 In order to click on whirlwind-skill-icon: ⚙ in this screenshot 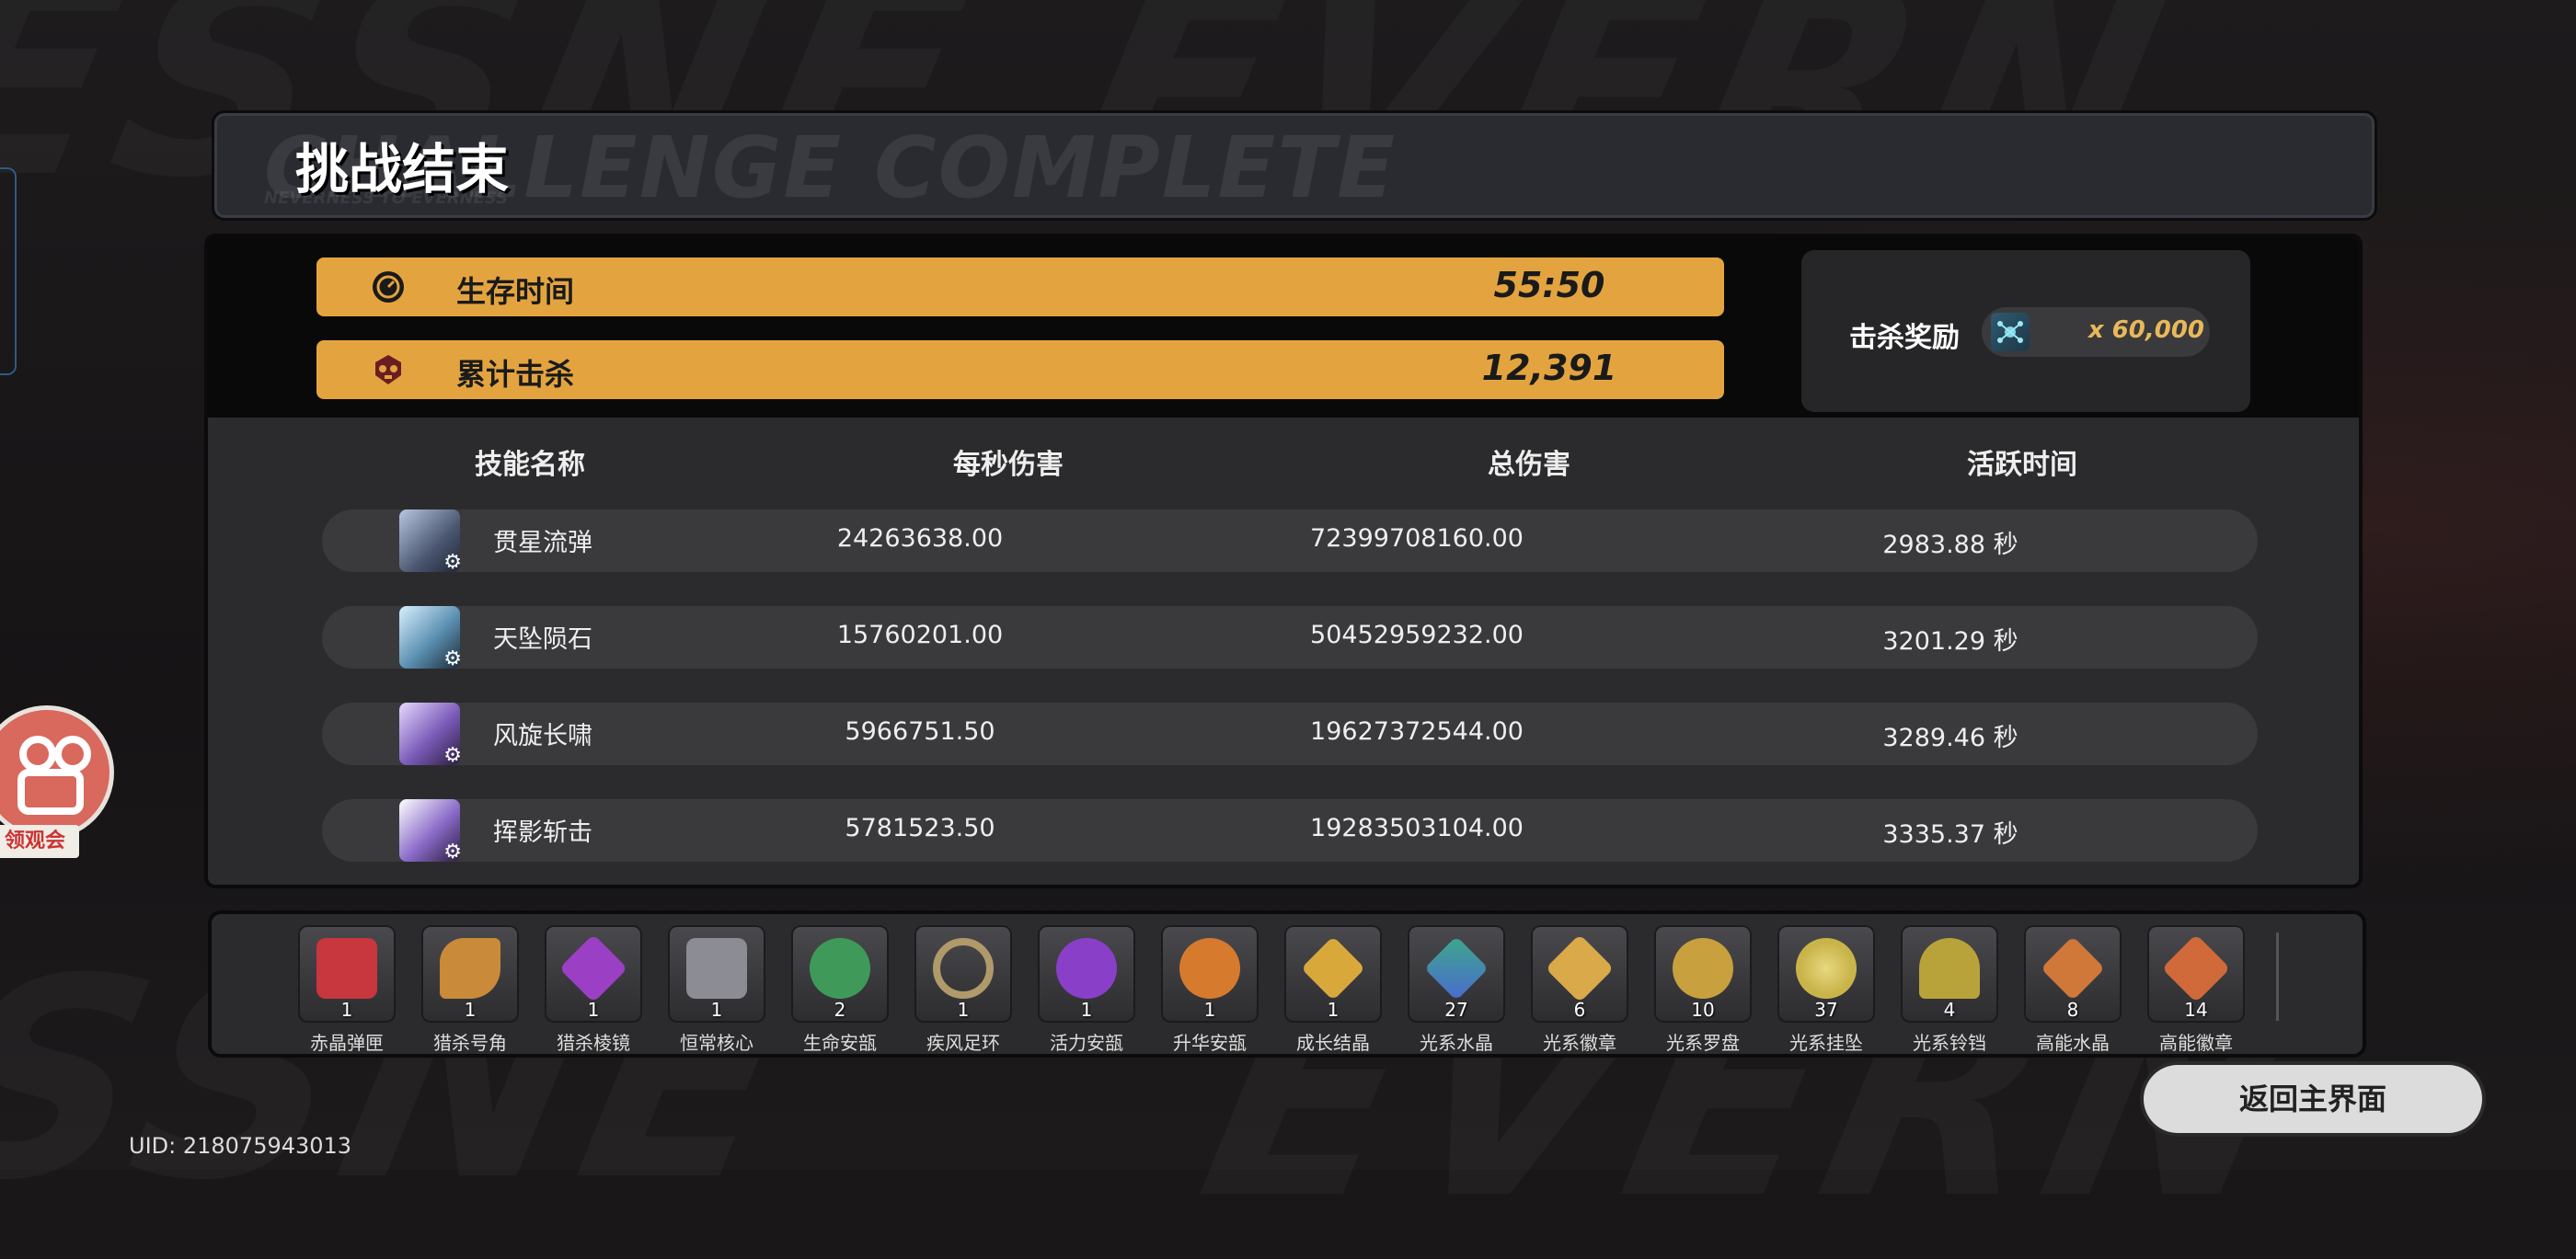, I will do `click(430, 735)`.